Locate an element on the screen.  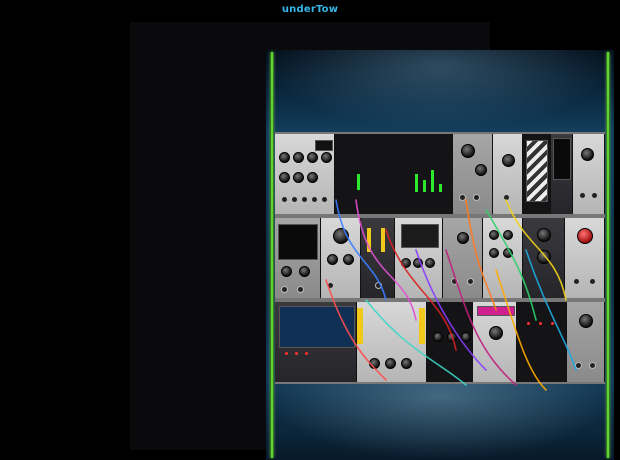
left-rack-rail is located at coordinates (272, 255).